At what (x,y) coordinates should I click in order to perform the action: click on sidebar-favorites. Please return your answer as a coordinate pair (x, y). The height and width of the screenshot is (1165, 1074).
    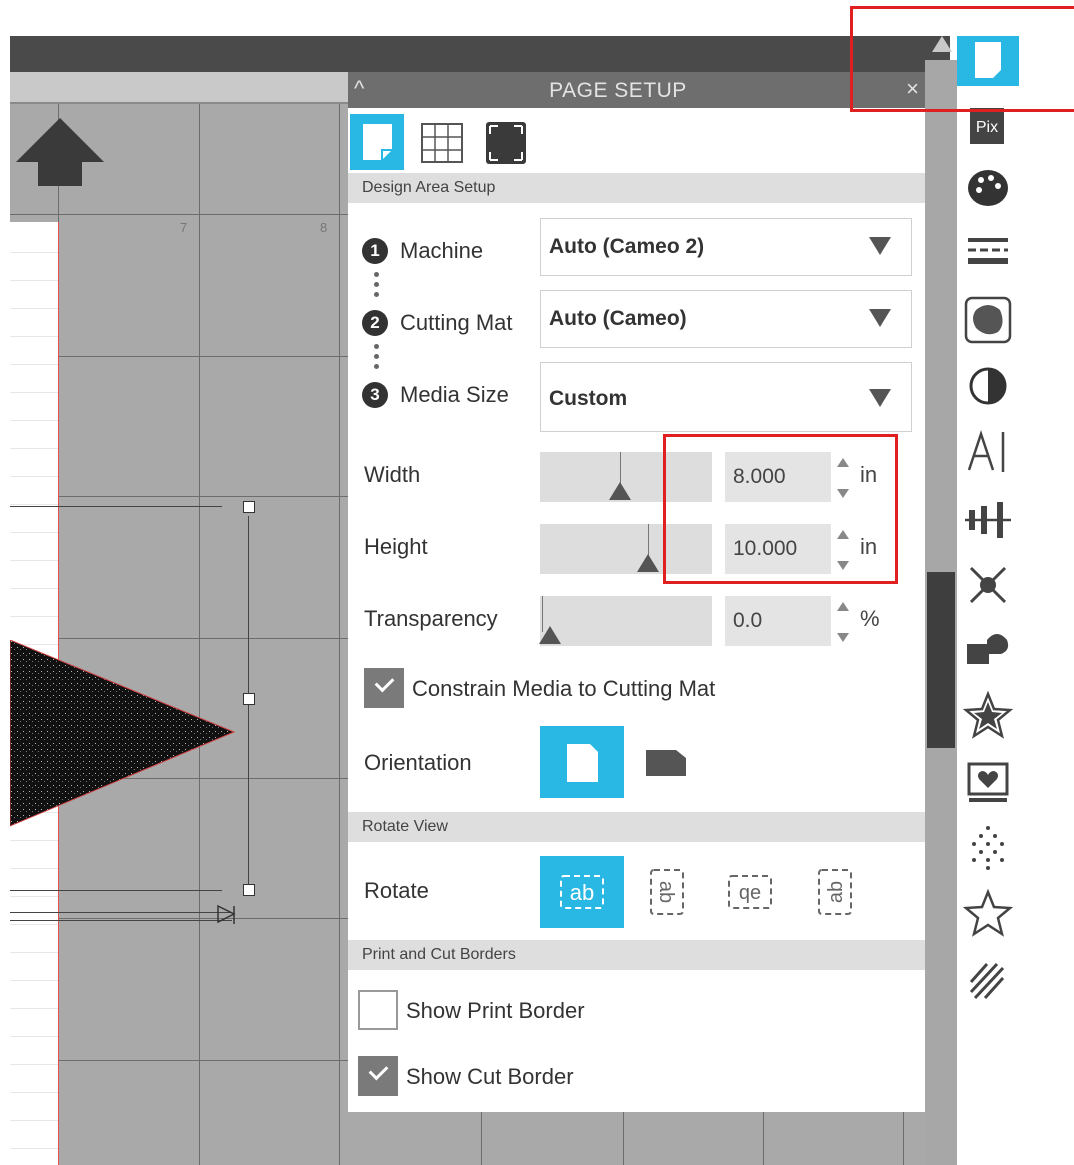
    Looking at the image, I should click on (988, 914).